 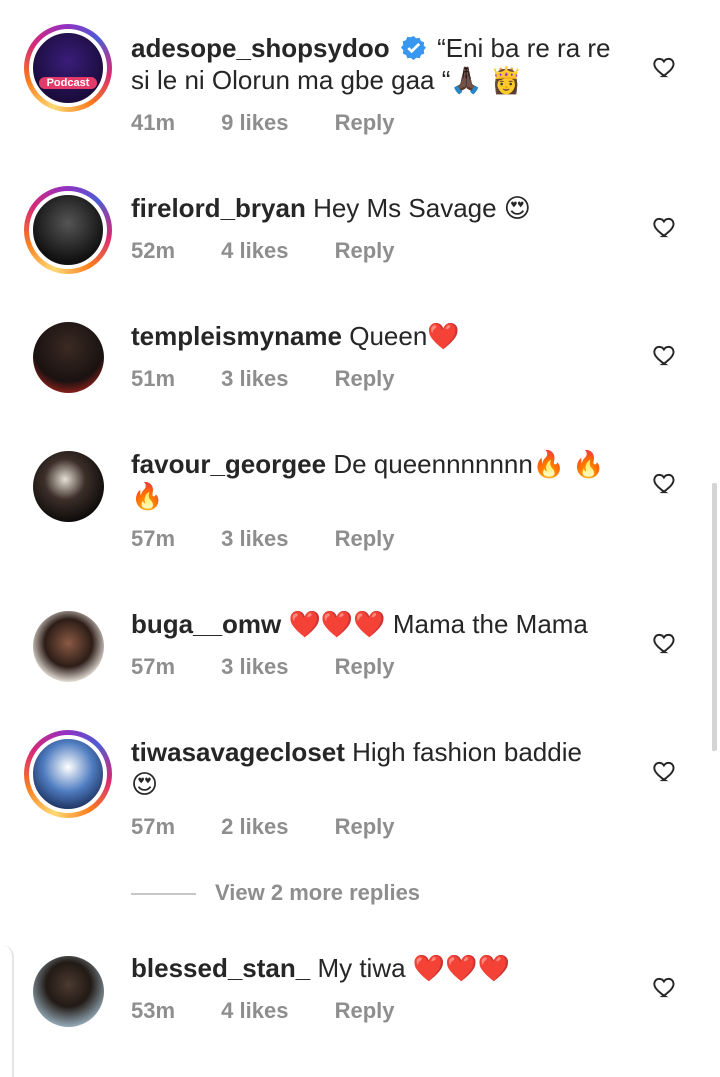 What do you see at coordinates (163, 894) in the screenshot?
I see `divider-line` at bounding box center [163, 894].